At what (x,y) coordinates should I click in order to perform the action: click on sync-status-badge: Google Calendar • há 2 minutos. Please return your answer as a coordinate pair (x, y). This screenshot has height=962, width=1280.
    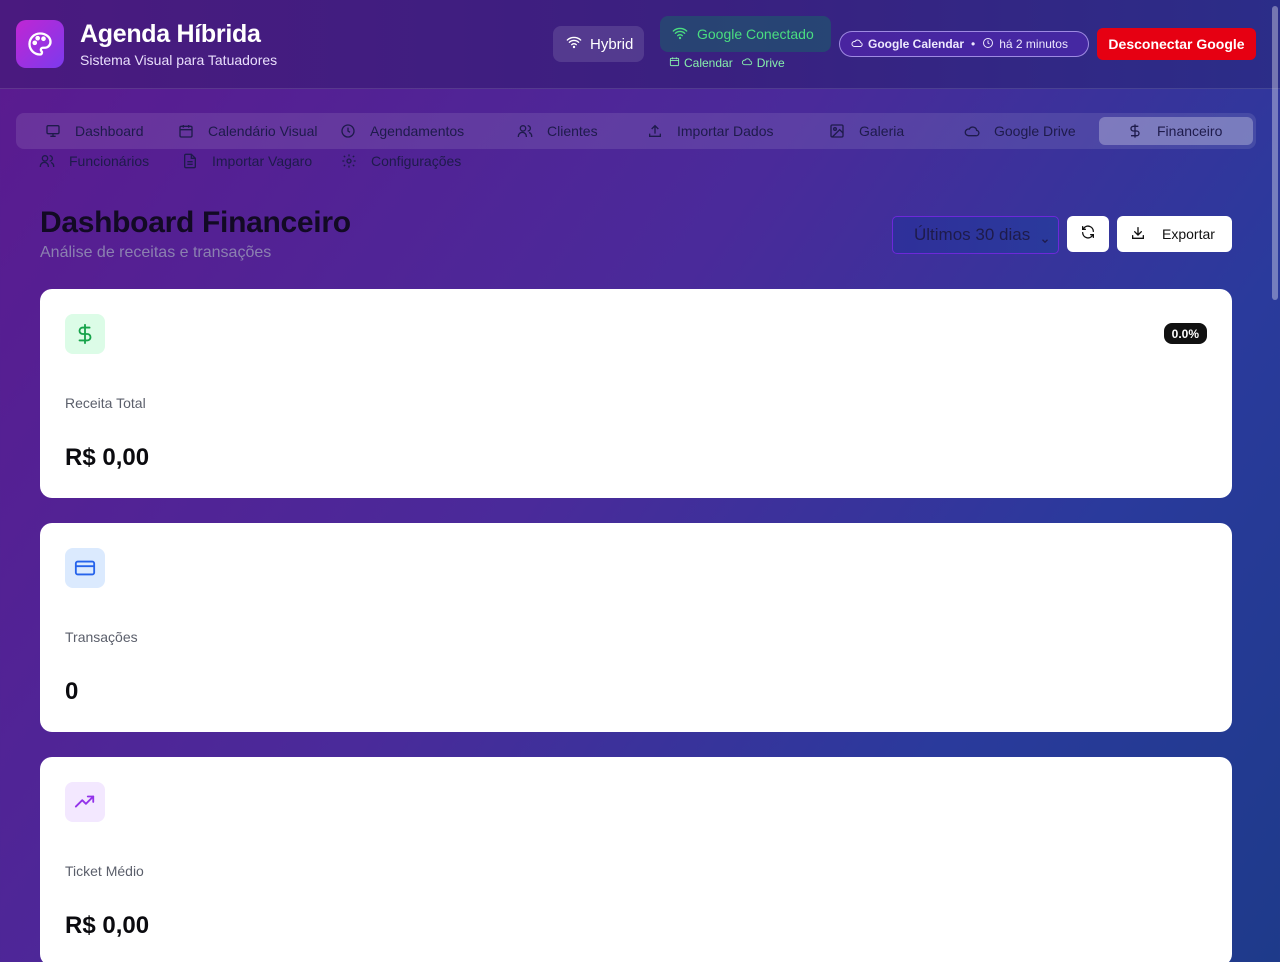
    Looking at the image, I should click on (964, 44).